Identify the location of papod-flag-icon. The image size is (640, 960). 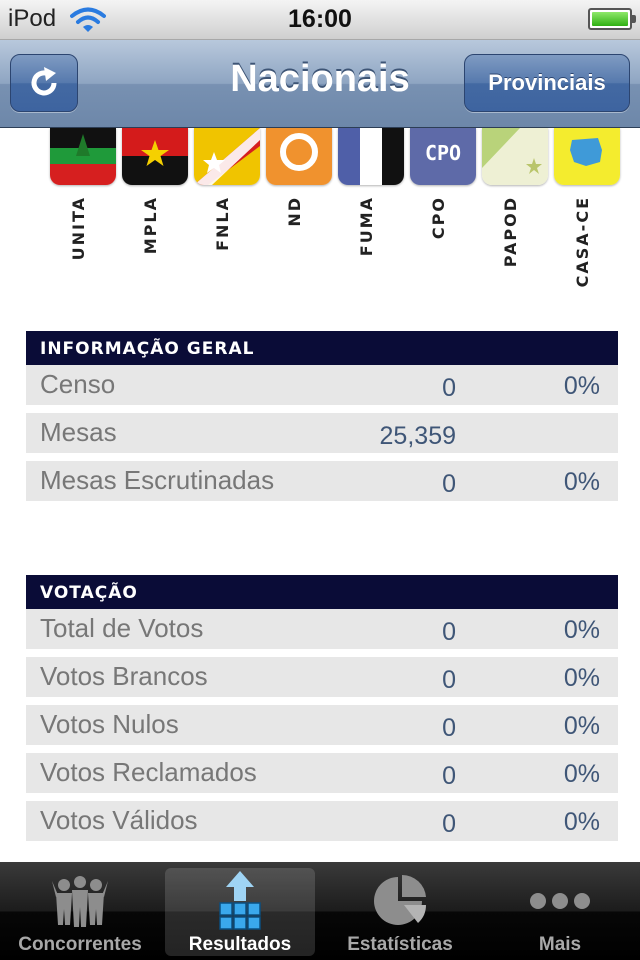
(515, 156).